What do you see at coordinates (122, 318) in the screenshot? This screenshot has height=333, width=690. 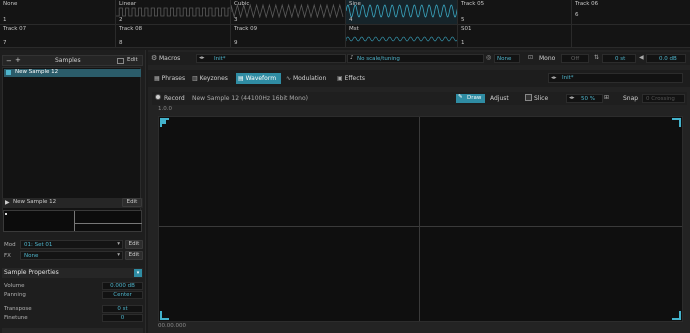 I see `finetune-value: 0` at bounding box center [122, 318].